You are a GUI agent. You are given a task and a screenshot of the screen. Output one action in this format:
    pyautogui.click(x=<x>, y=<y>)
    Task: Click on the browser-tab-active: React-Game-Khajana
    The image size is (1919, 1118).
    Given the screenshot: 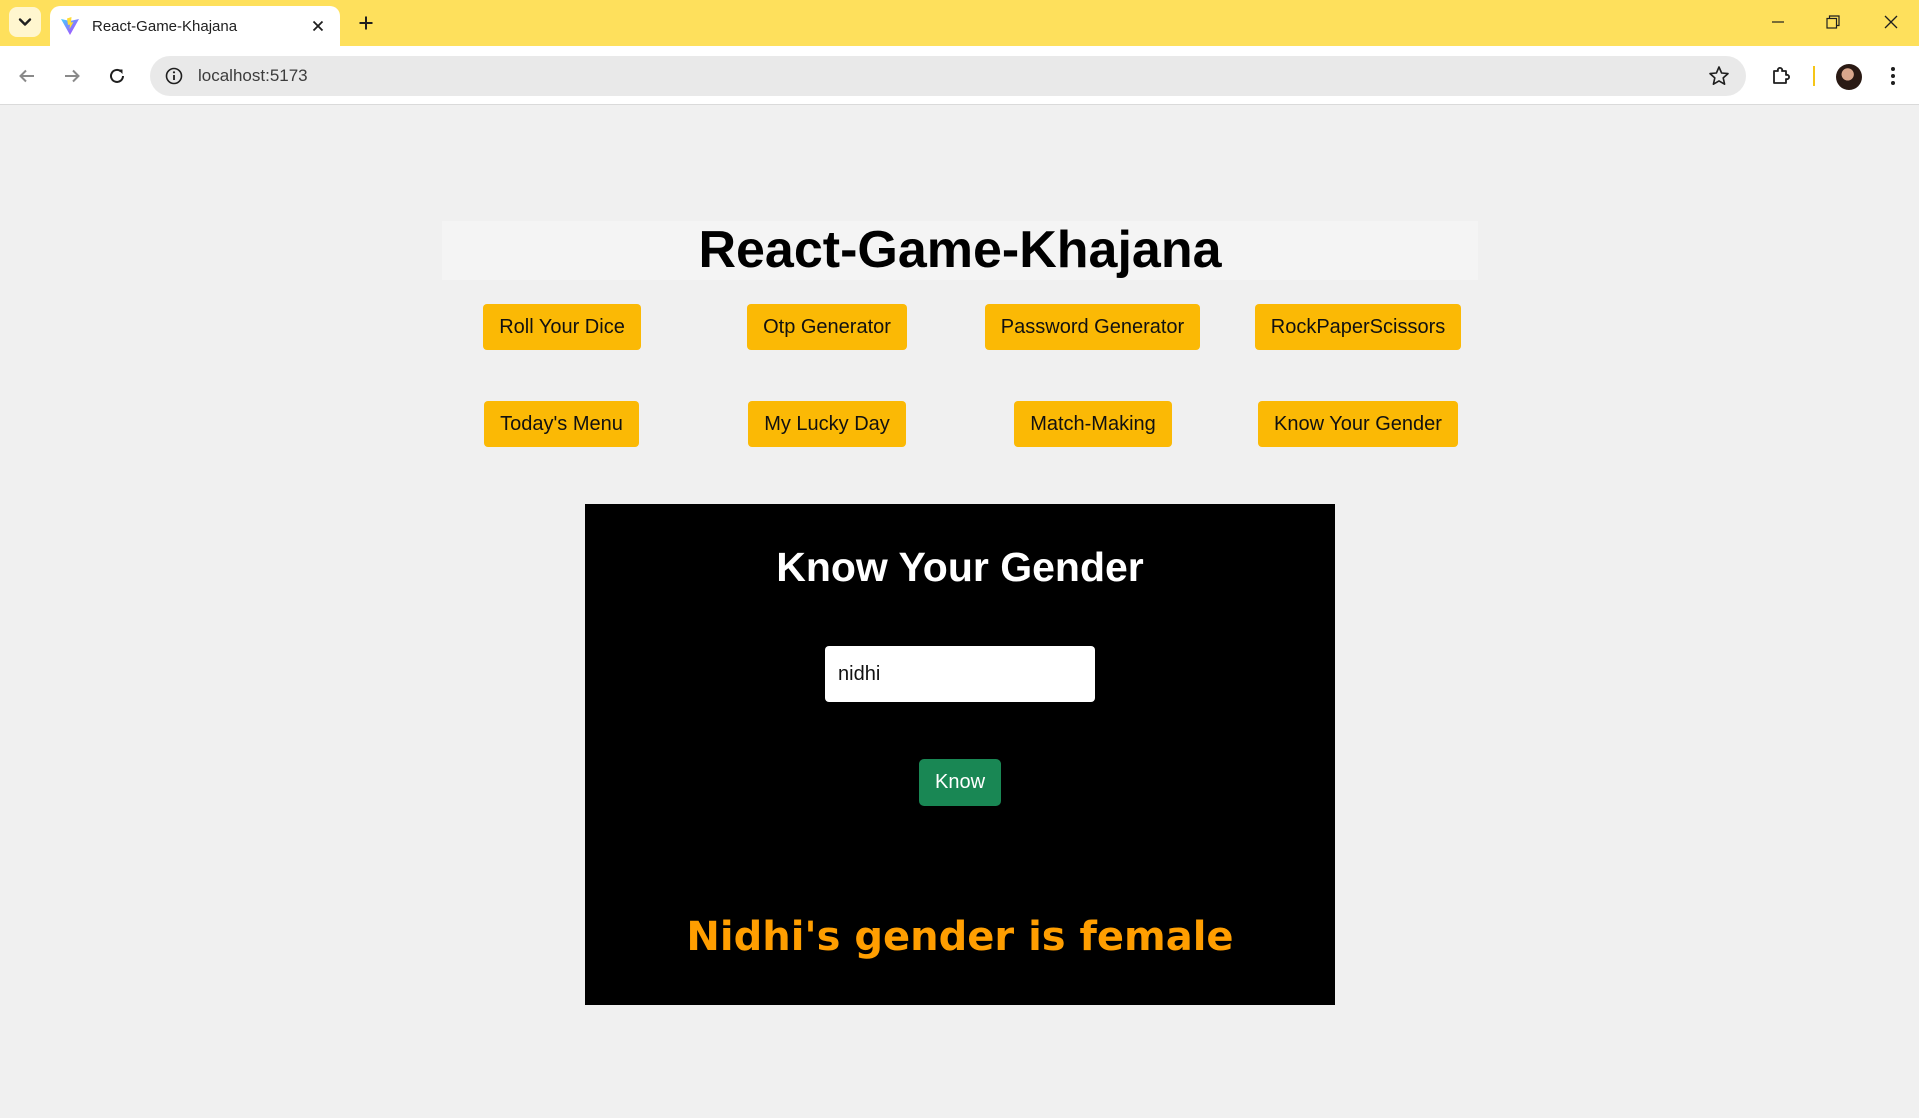 What is the action you would take?
    pyautogui.click(x=195, y=26)
    